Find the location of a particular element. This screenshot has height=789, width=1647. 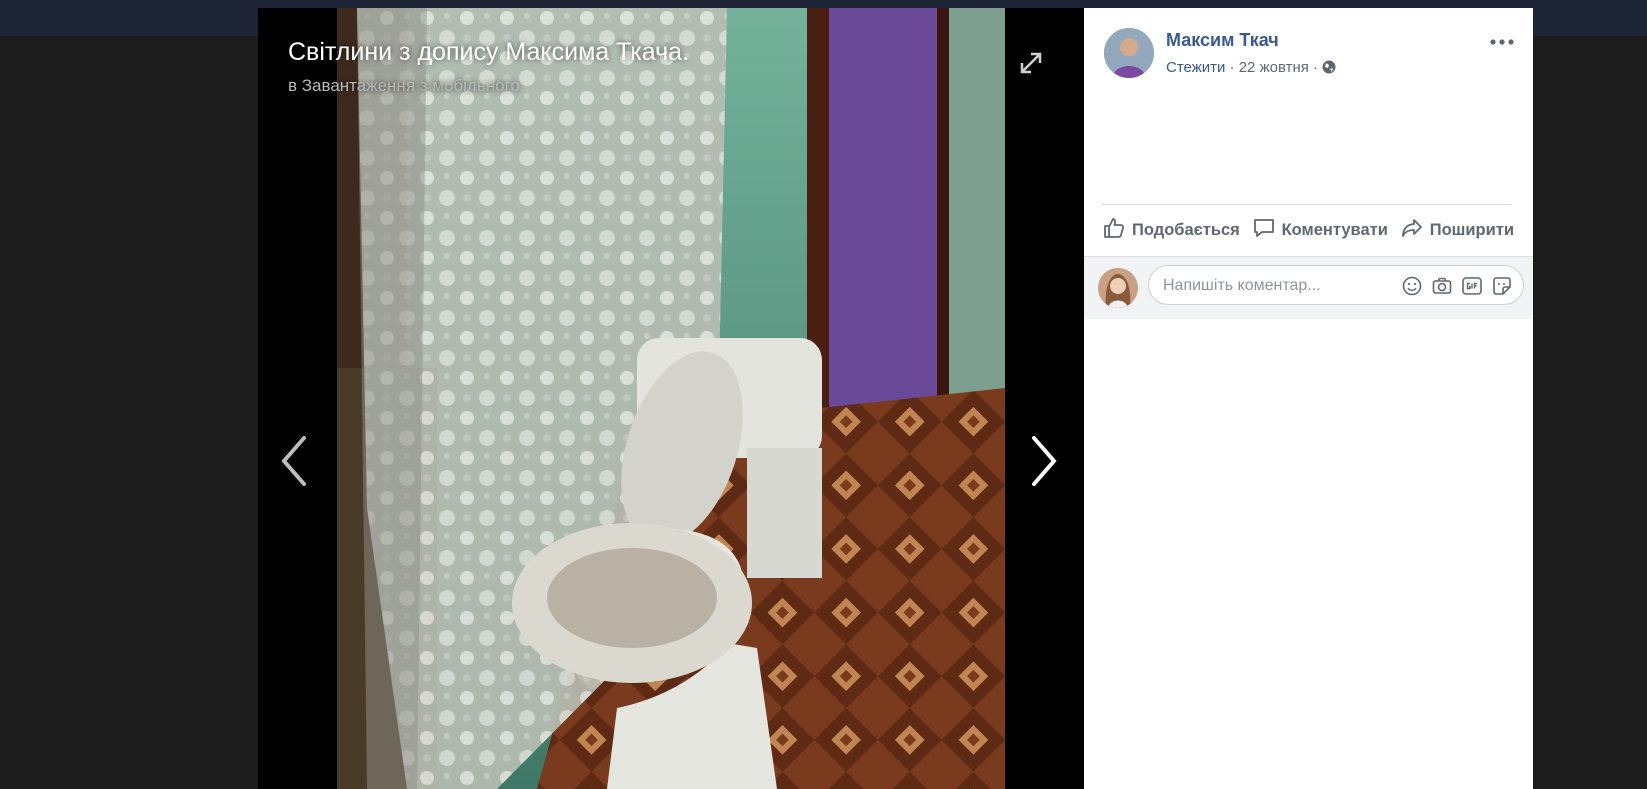

author-avatar is located at coordinates (1129, 53).